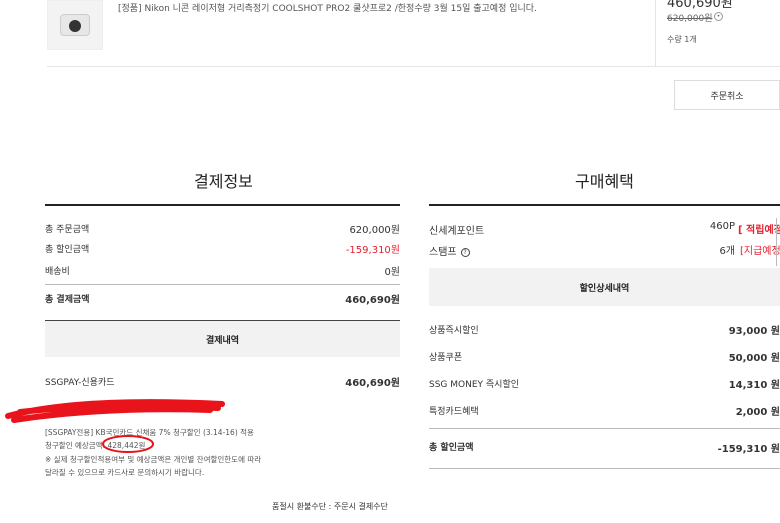 The image size is (780, 523). I want to click on points-value: 460P, so click(722, 226).